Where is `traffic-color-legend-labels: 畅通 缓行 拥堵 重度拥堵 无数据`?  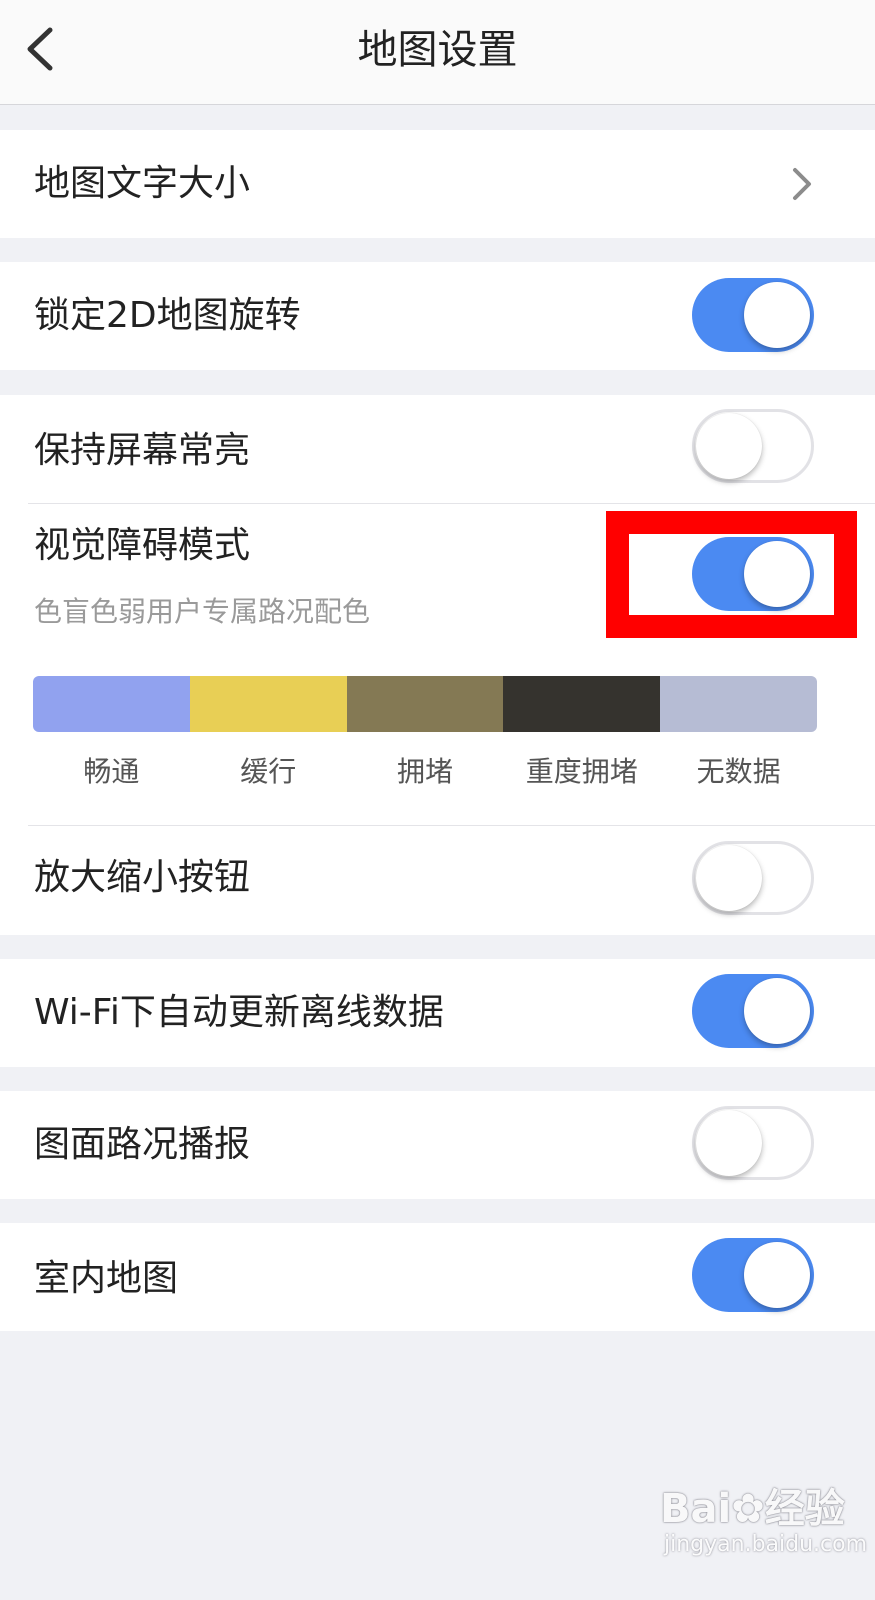 traffic-color-legend-labels: 畅通 缓行 拥堵 重度拥堵 无数据 is located at coordinates (425, 772).